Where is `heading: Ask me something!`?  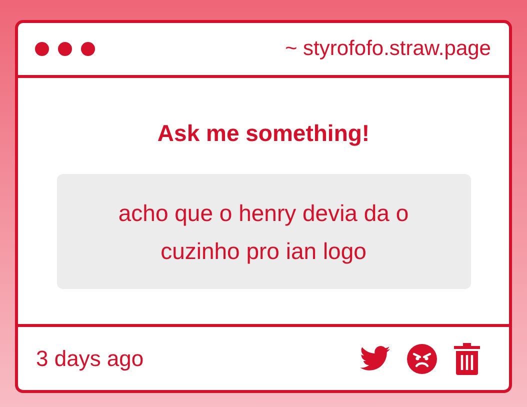
heading: Ask me something! is located at coordinates (263, 133).